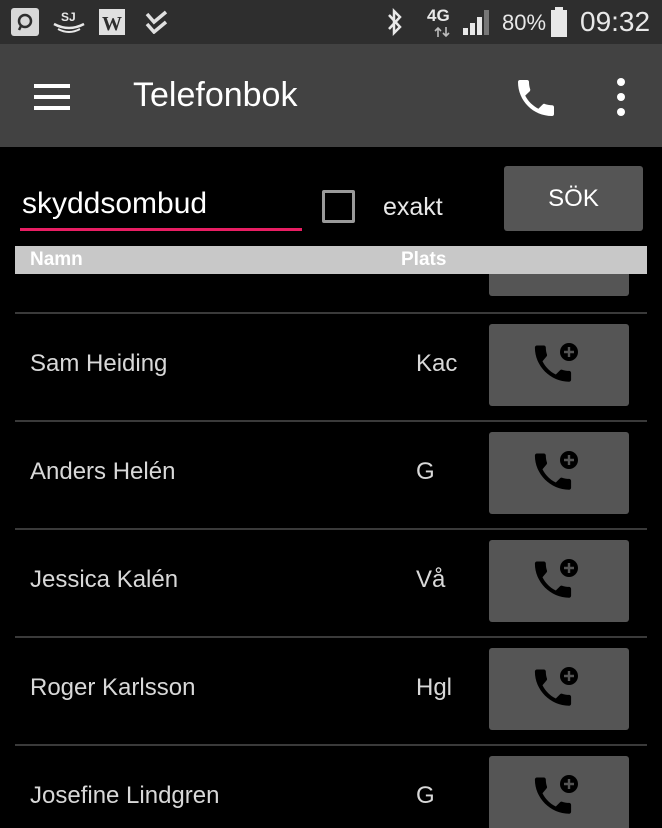 The image size is (662, 828). What do you see at coordinates (476, 22) in the screenshot?
I see `signal-strength-icon` at bounding box center [476, 22].